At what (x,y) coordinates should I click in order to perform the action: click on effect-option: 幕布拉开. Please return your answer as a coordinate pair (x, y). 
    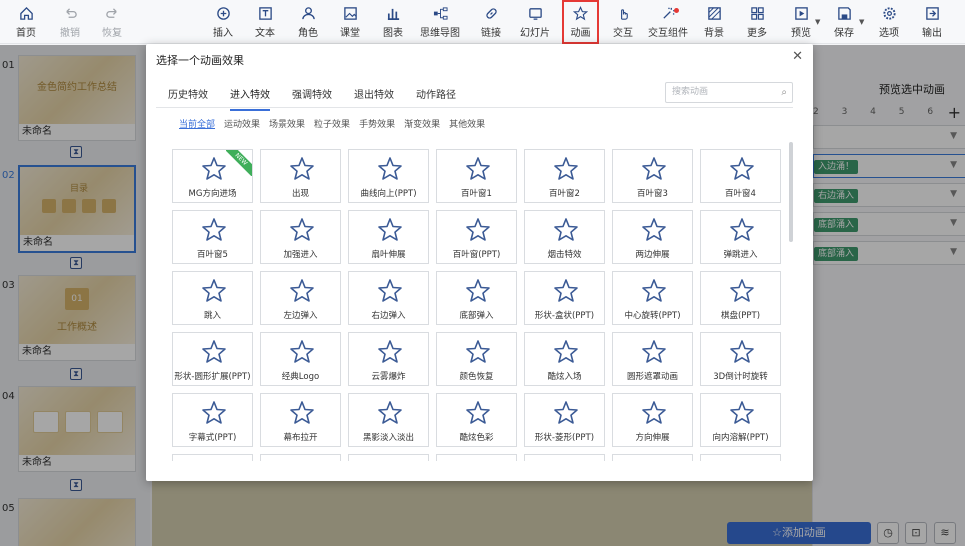
    Looking at the image, I should click on (300, 420).